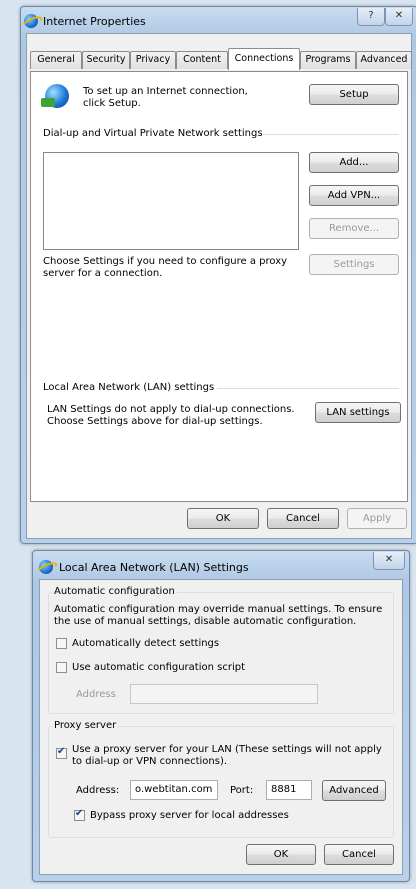  What do you see at coordinates (328, 60) in the screenshot?
I see `tab-programs: Programs` at bounding box center [328, 60].